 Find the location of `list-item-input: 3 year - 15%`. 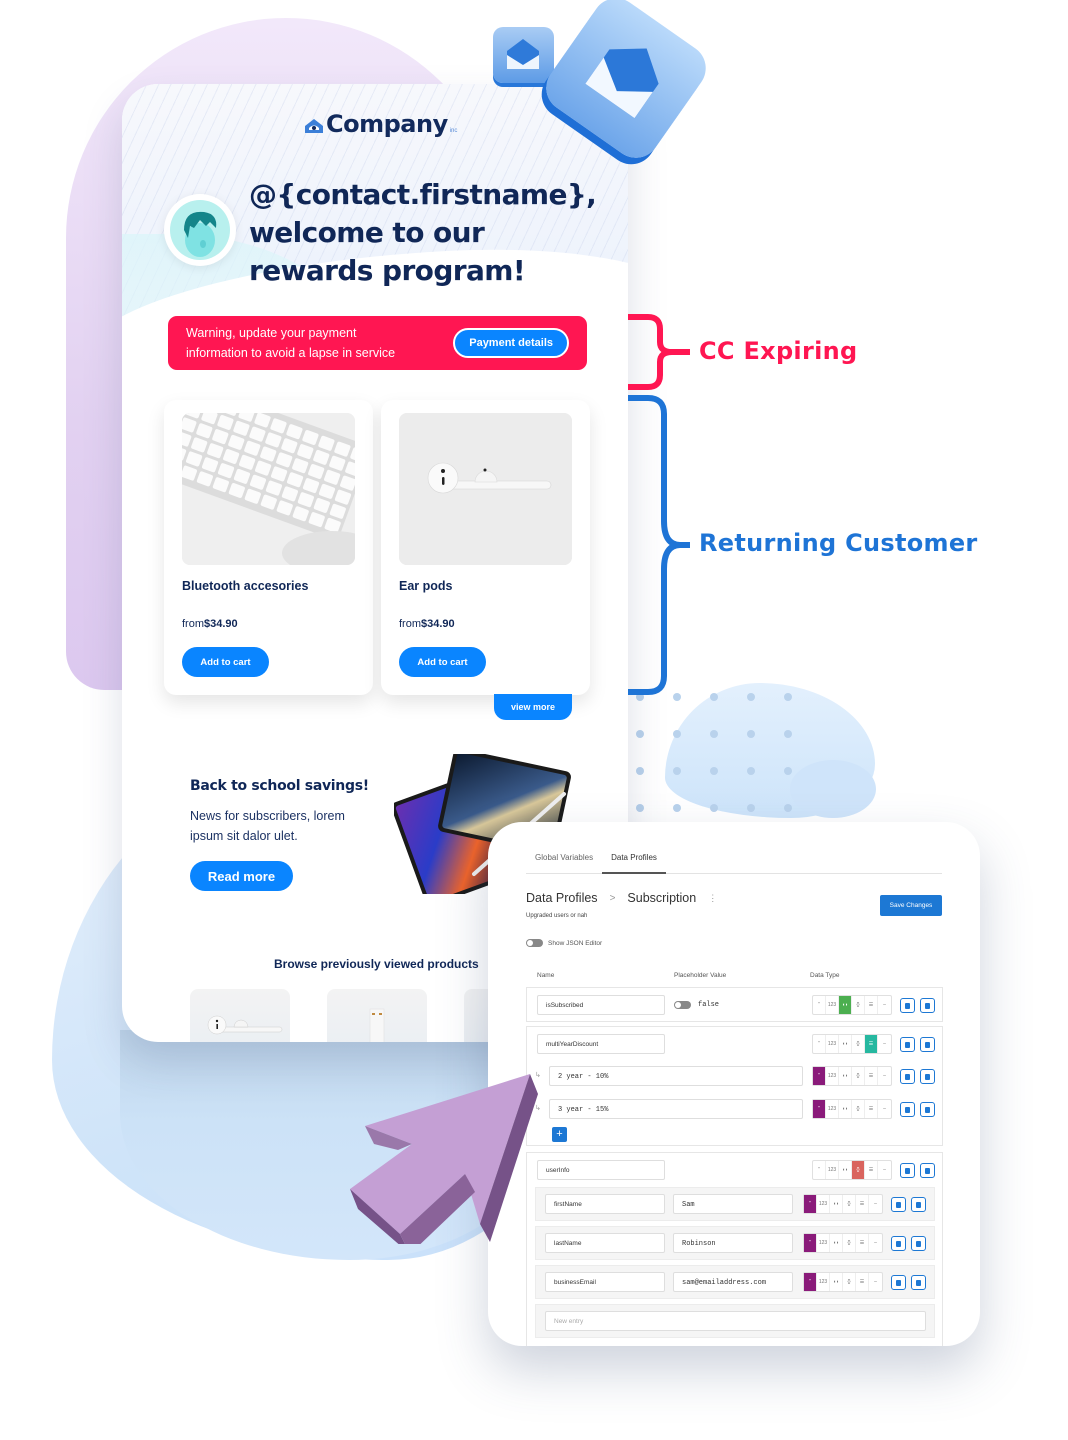

list-item-input: 3 year - 15% is located at coordinates (676, 1109).